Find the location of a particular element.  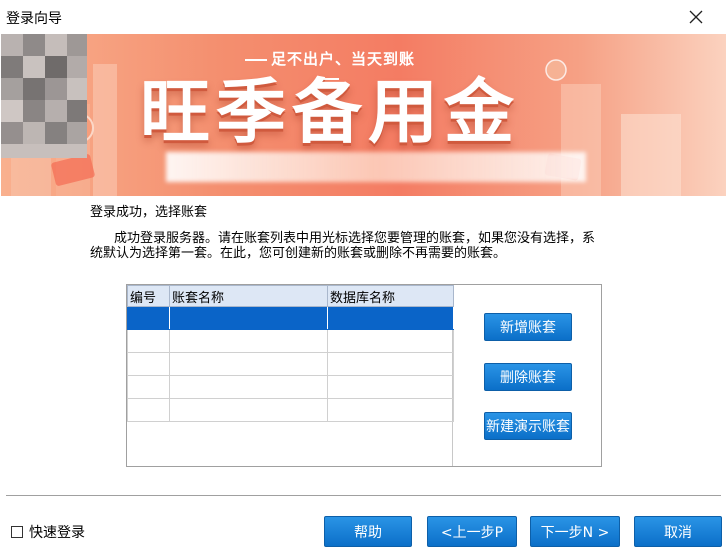

create-demo-account-set-button: 新建演示账套 is located at coordinates (528, 426).